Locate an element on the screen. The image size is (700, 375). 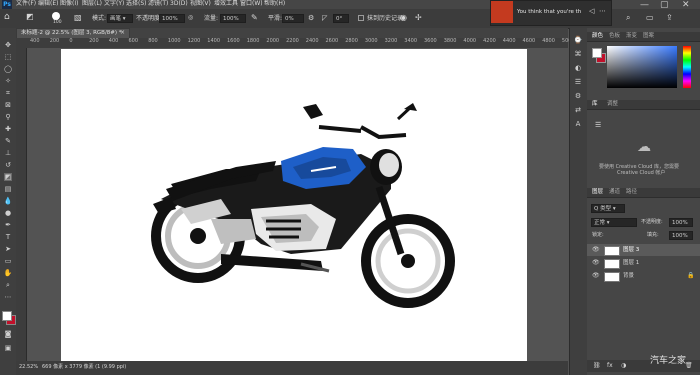
tab-swatches: 色板 is located at coordinates (614, 36).